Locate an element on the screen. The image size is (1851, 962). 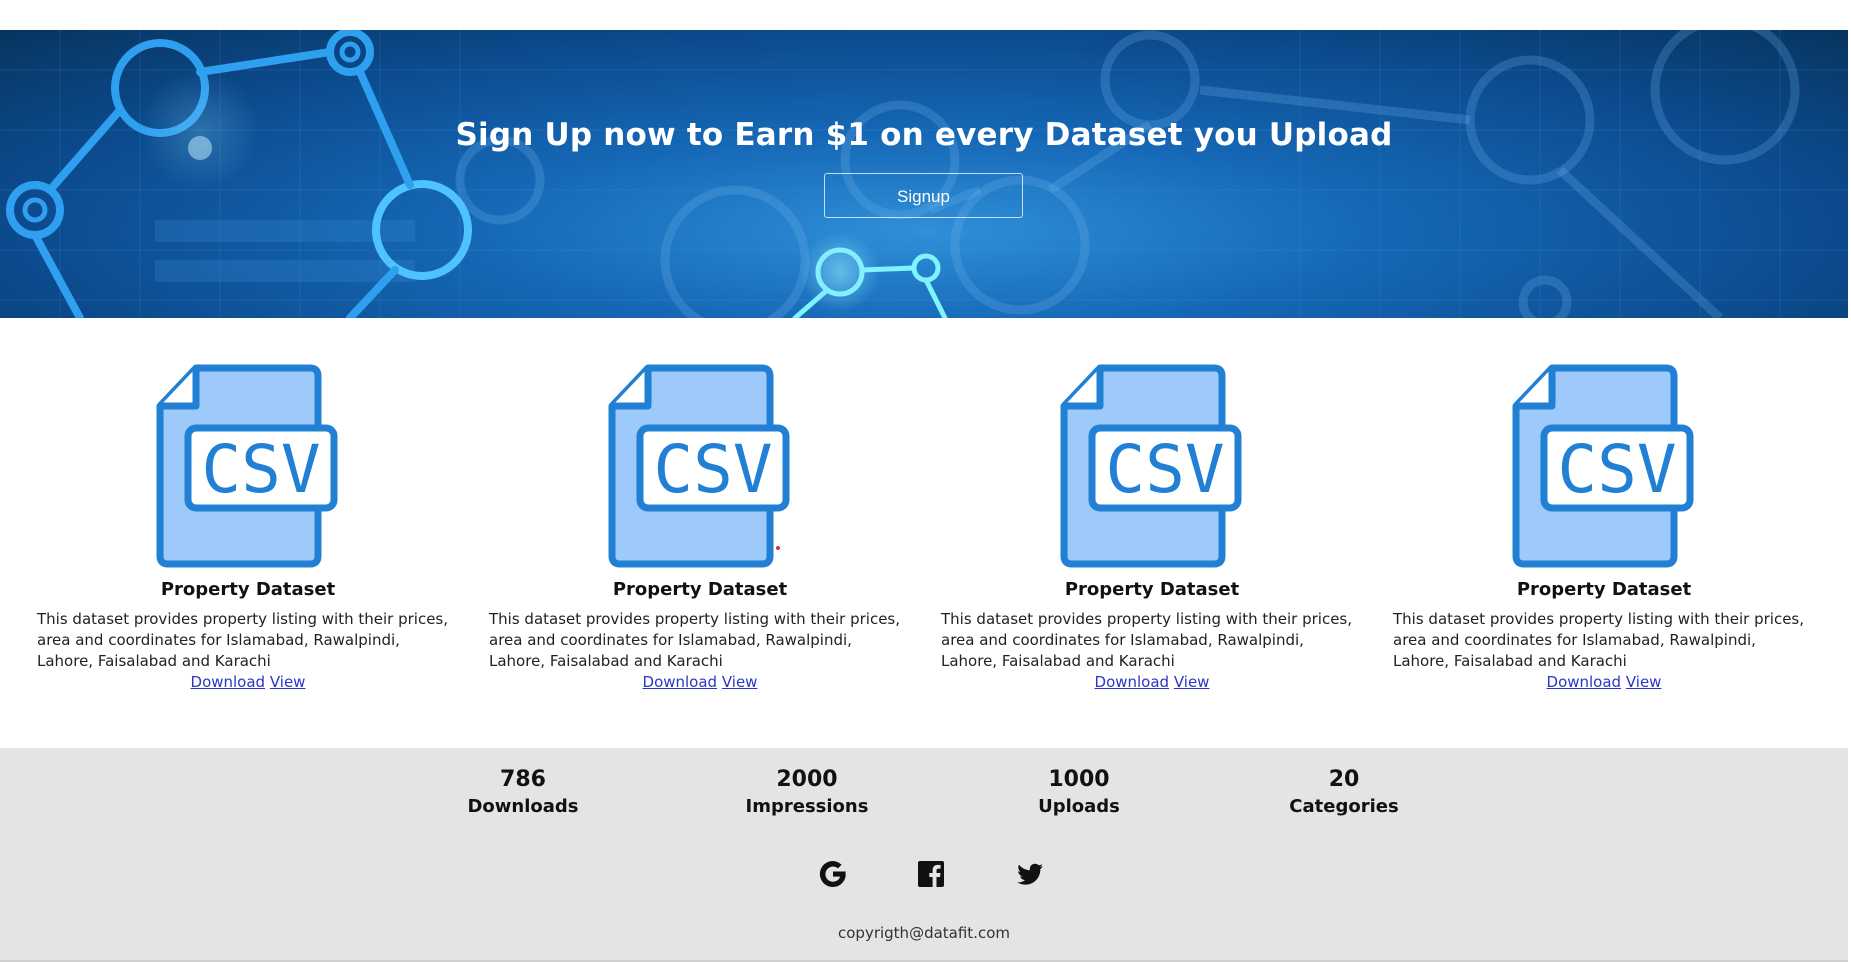
copyright-text: copyrigth@datafit.com is located at coordinates (924, 933).